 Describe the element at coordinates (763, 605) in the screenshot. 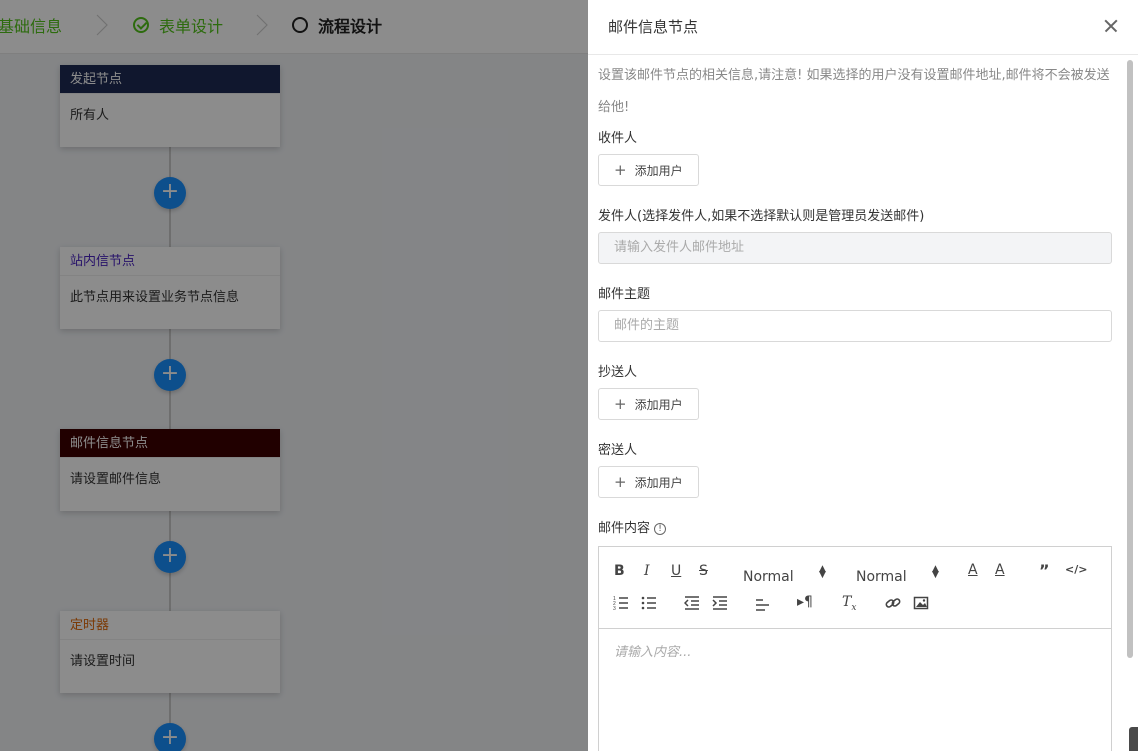

I see `align-left-icon` at that location.